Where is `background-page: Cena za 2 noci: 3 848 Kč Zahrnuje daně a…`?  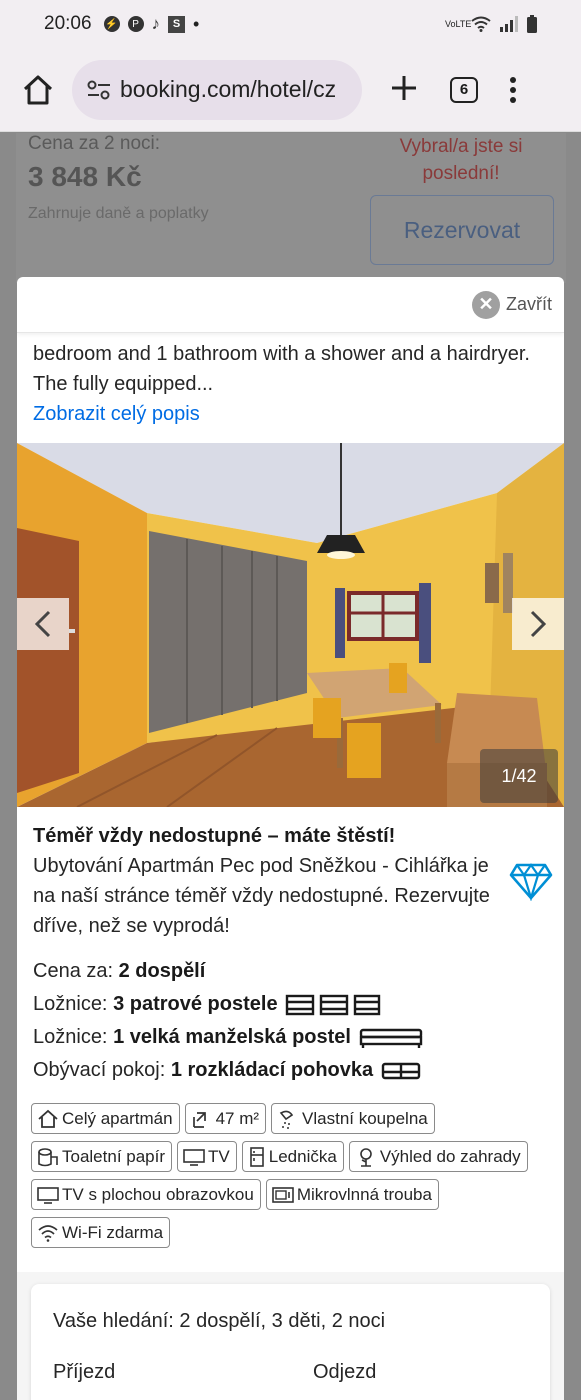 background-page: Cena za 2 noci: 3 848 Kč Zahrnuje daně a… is located at coordinates (291, 208).